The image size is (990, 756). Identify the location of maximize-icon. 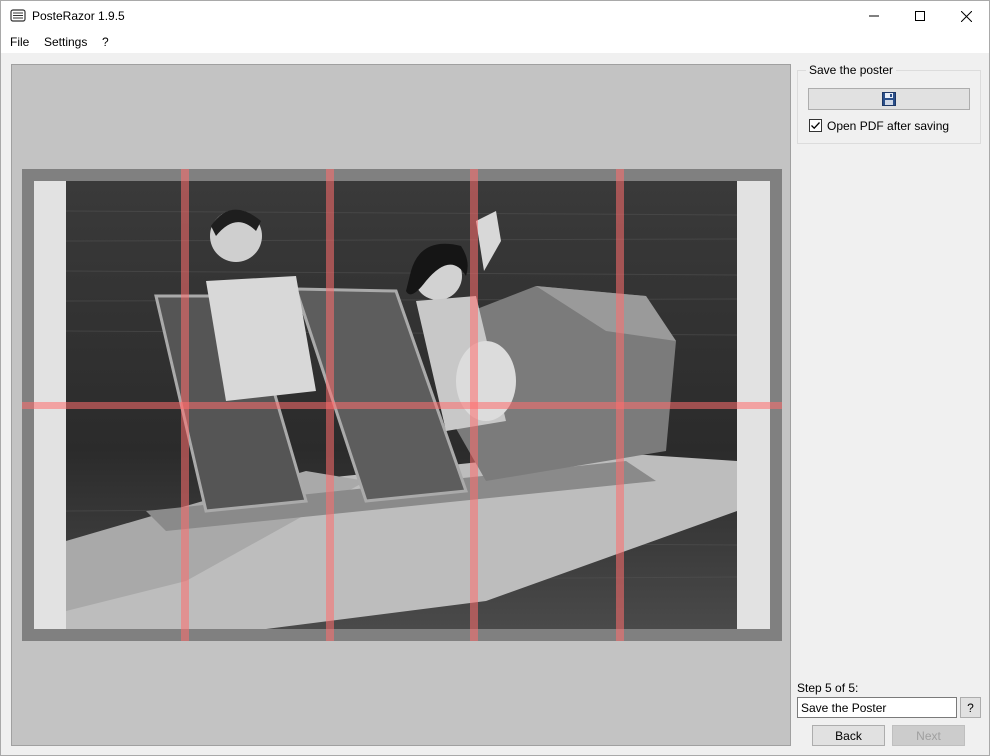
(920, 16).